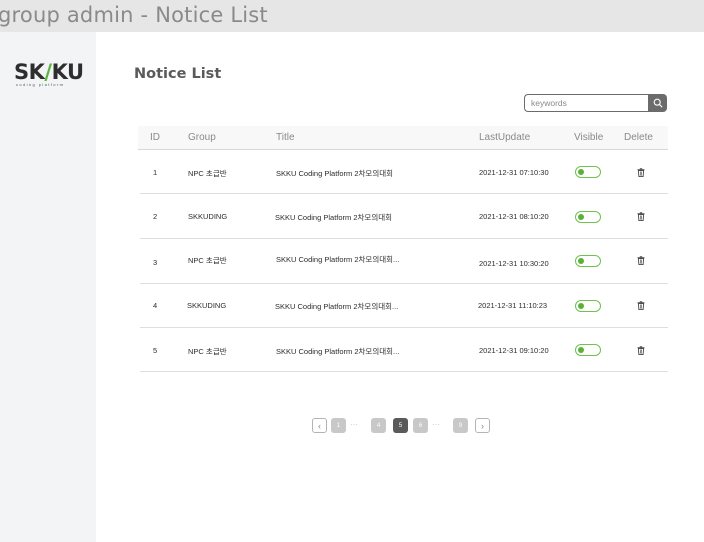 This screenshot has width=704, height=542. I want to click on search-icon, so click(657, 103).